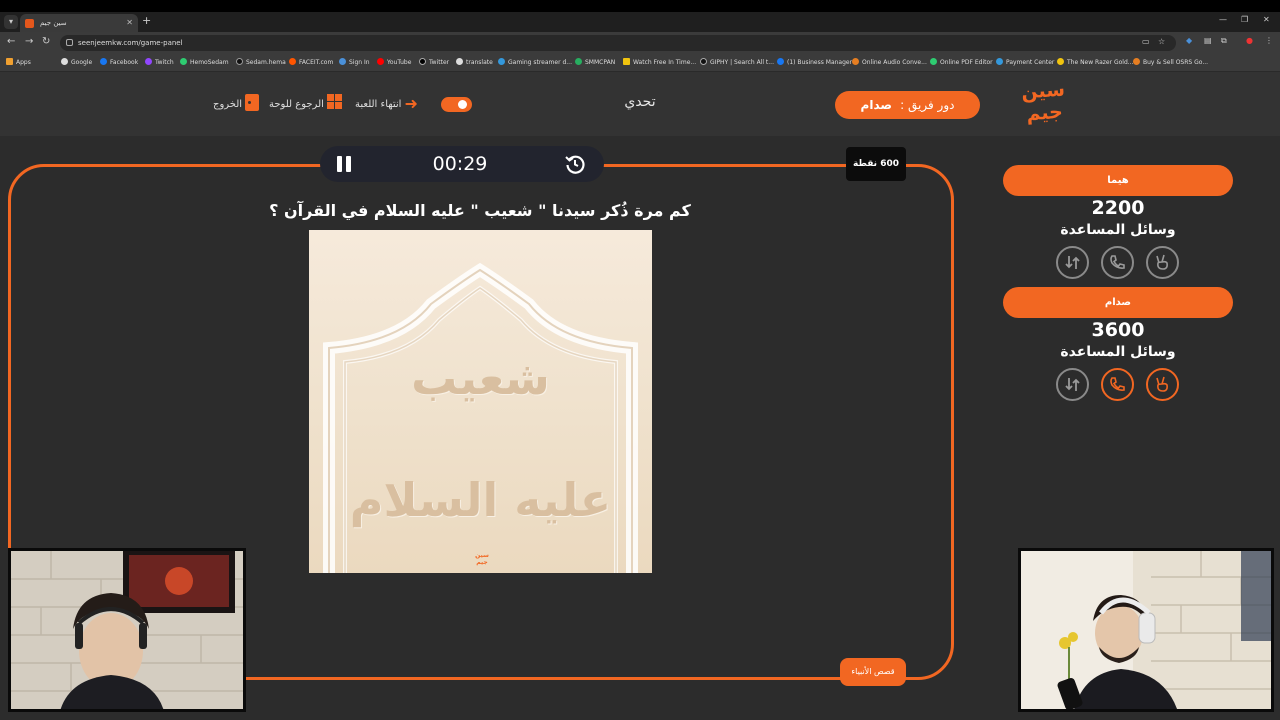 The width and height of the screenshot is (1280, 720). Describe the element at coordinates (482, 559) in the screenshot. I see `image-watermark-logo: سين جيم` at that location.